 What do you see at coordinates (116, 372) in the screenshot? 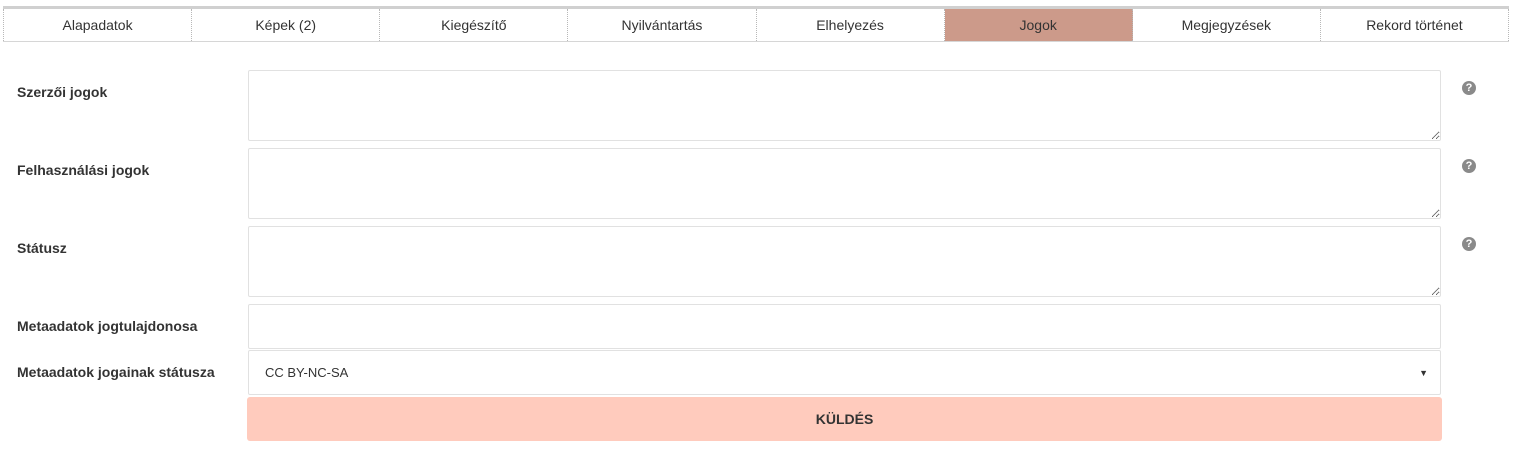
I see `metadata-rights-status-label: Metaadatok jogainak státusza` at bounding box center [116, 372].